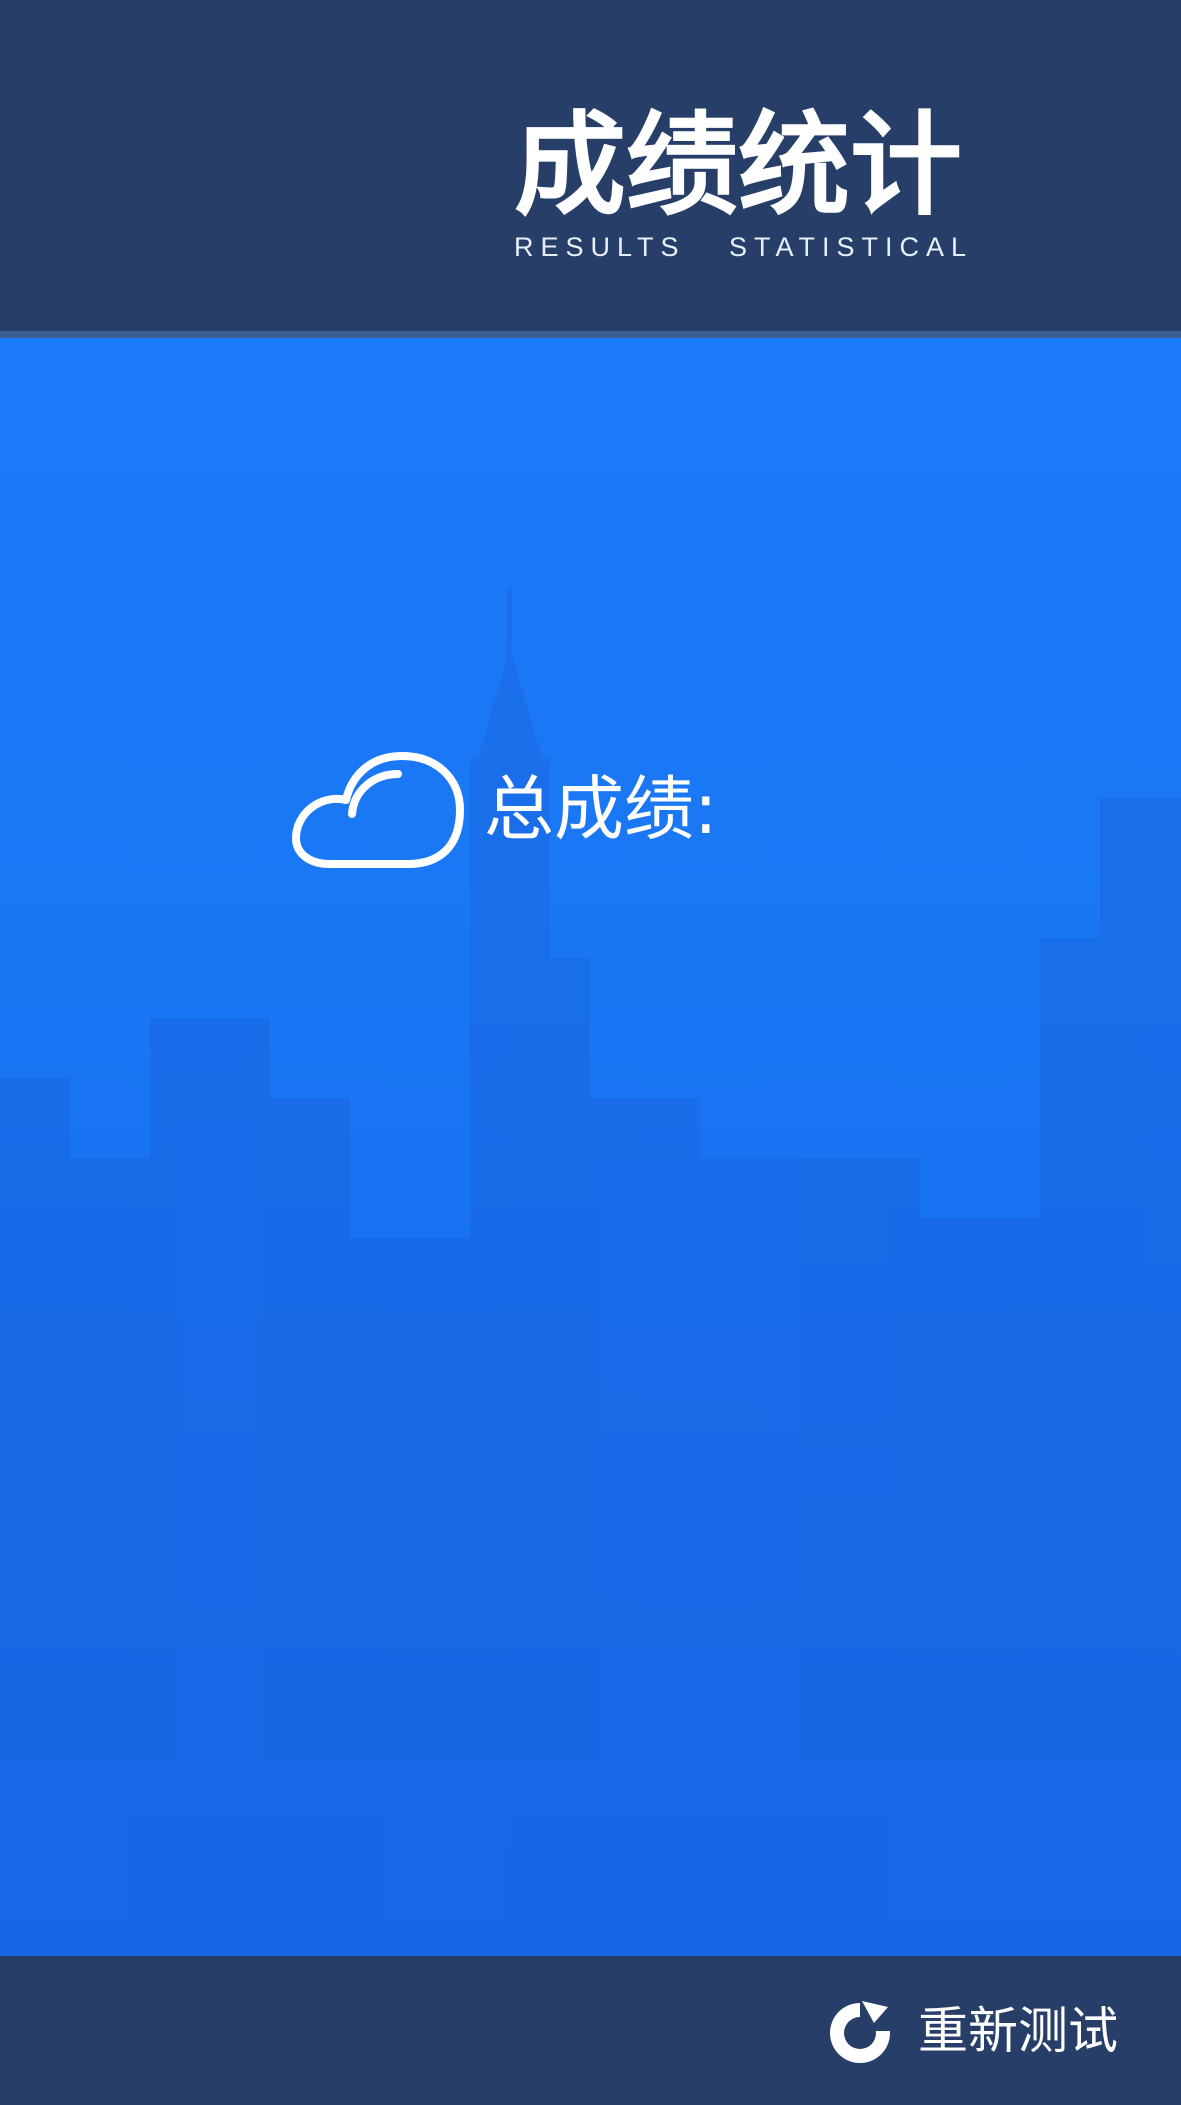 The image size is (1181, 2105). I want to click on cloud-icon, so click(378, 810).